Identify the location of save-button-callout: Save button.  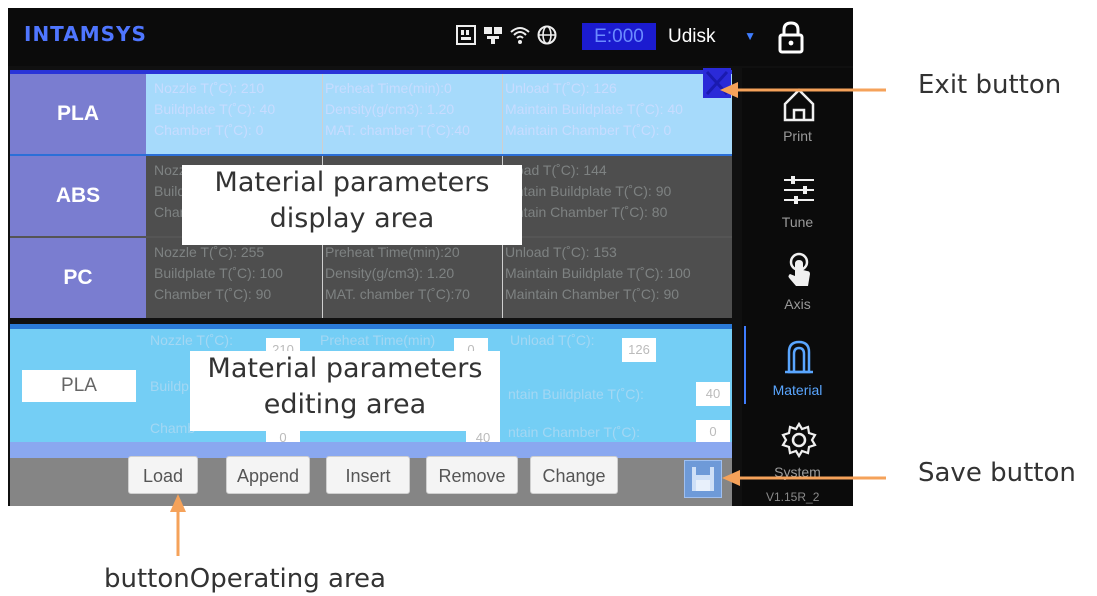
(997, 473).